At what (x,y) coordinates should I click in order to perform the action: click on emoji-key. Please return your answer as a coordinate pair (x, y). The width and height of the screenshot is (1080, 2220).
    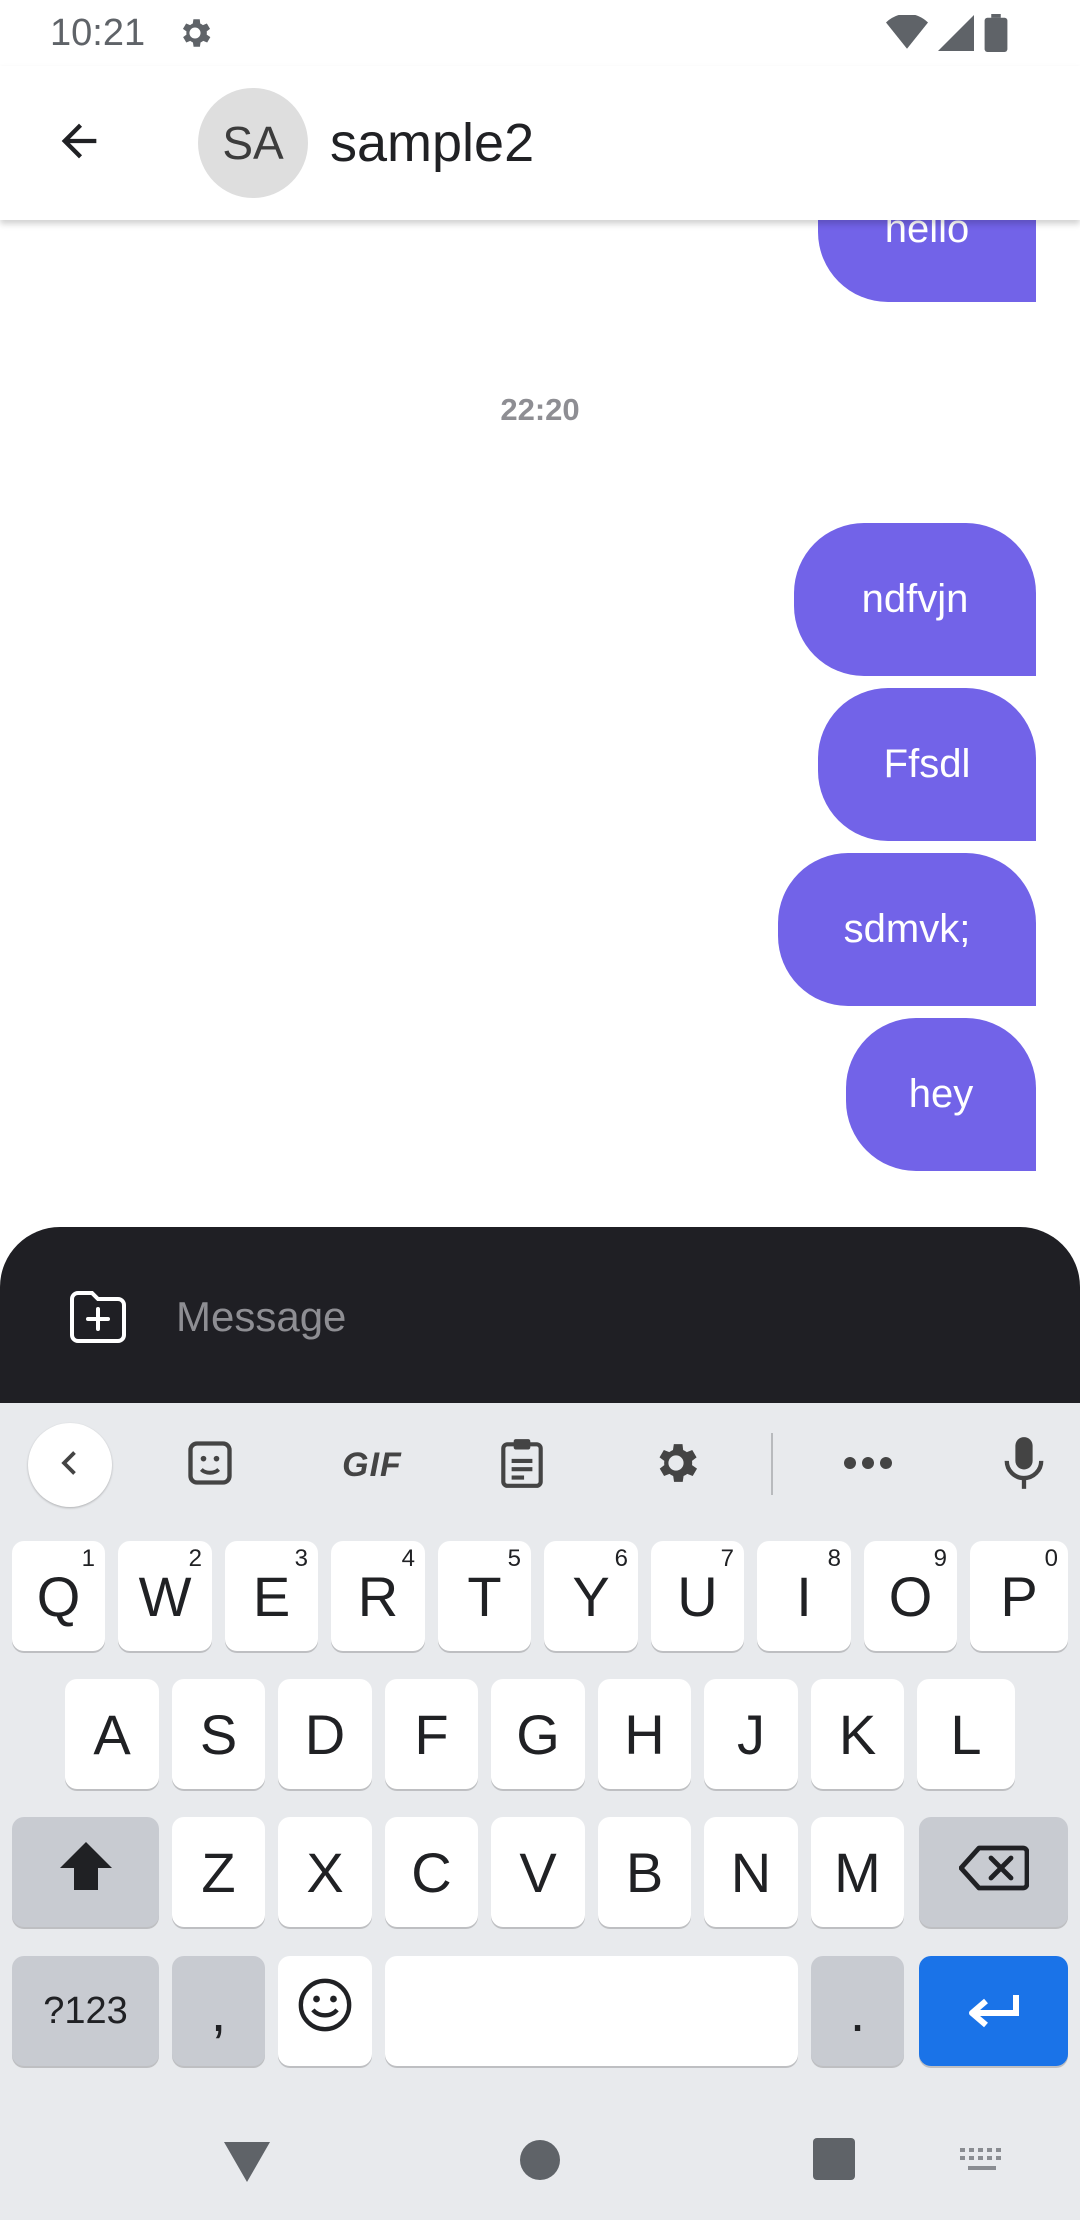
    Looking at the image, I should click on (325, 2011).